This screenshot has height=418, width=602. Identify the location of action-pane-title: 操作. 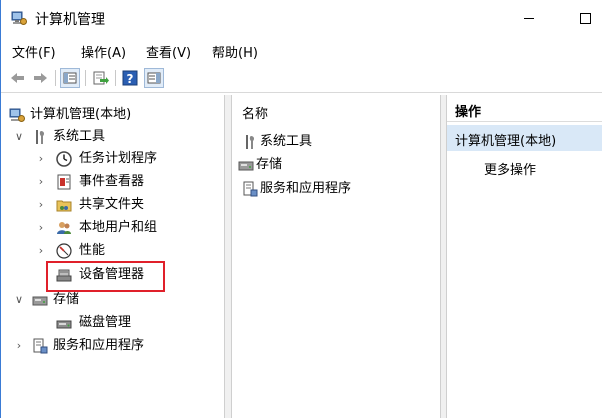
(468, 112).